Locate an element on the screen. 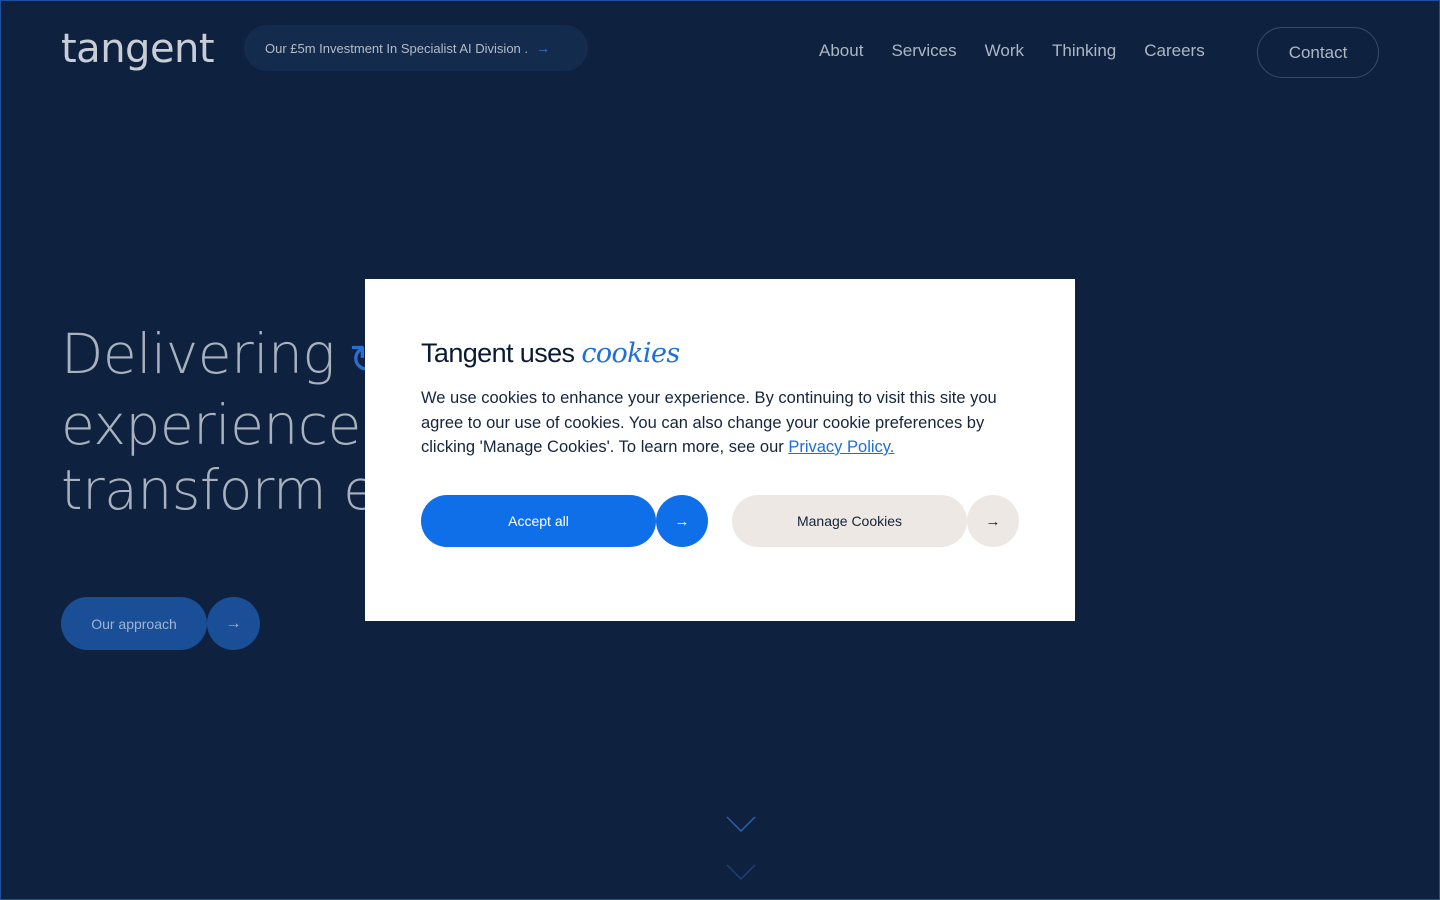 This screenshot has height=900, width=1440. hero-line-3: transform en is located at coordinates (236, 490).